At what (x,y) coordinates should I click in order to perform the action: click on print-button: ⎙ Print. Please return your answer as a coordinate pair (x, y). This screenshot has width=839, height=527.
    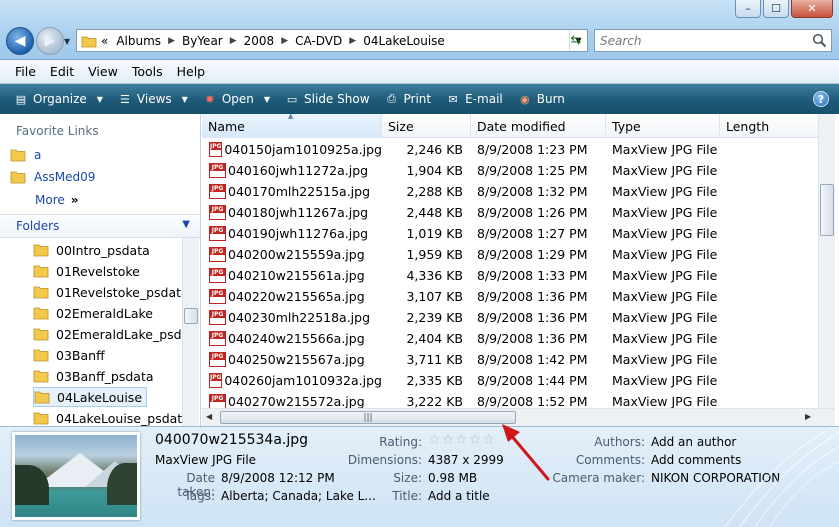
    Looking at the image, I should click on (408, 99).